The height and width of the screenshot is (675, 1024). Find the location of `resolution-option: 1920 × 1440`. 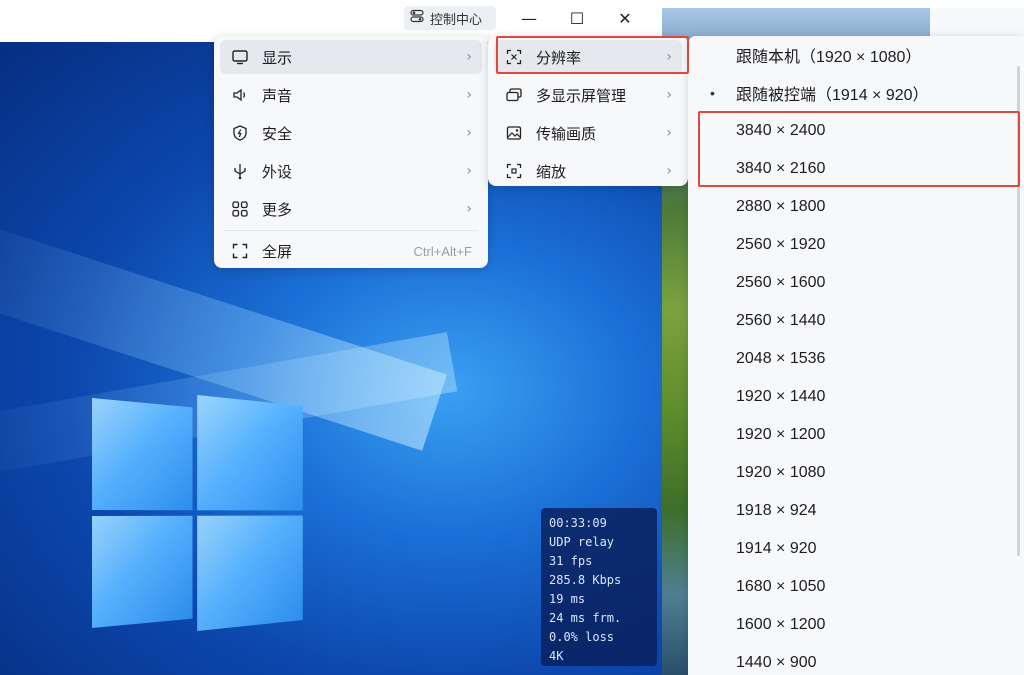

resolution-option: 1920 × 1440 is located at coordinates (848, 397).